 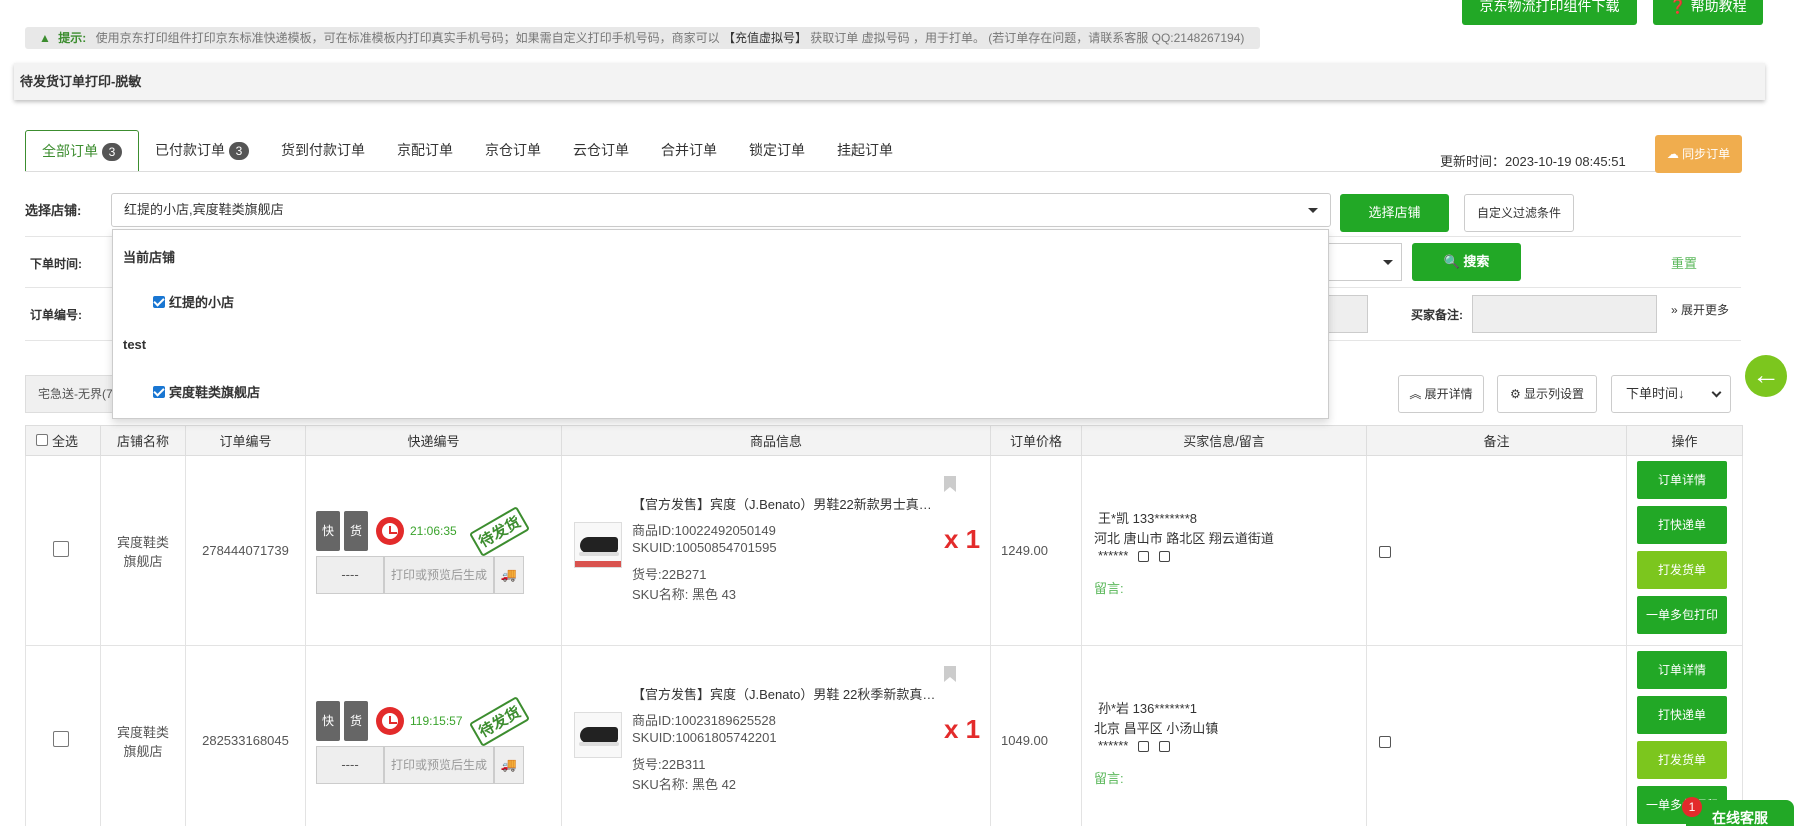 What do you see at coordinates (112, 152) in the screenshot?
I see `count-badge: 3` at bounding box center [112, 152].